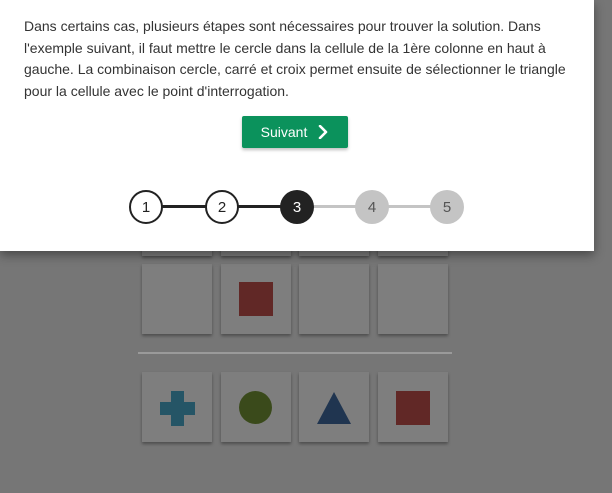  Describe the element at coordinates (222, 207) in the screenshot. I see `step-2: 2` at that location.